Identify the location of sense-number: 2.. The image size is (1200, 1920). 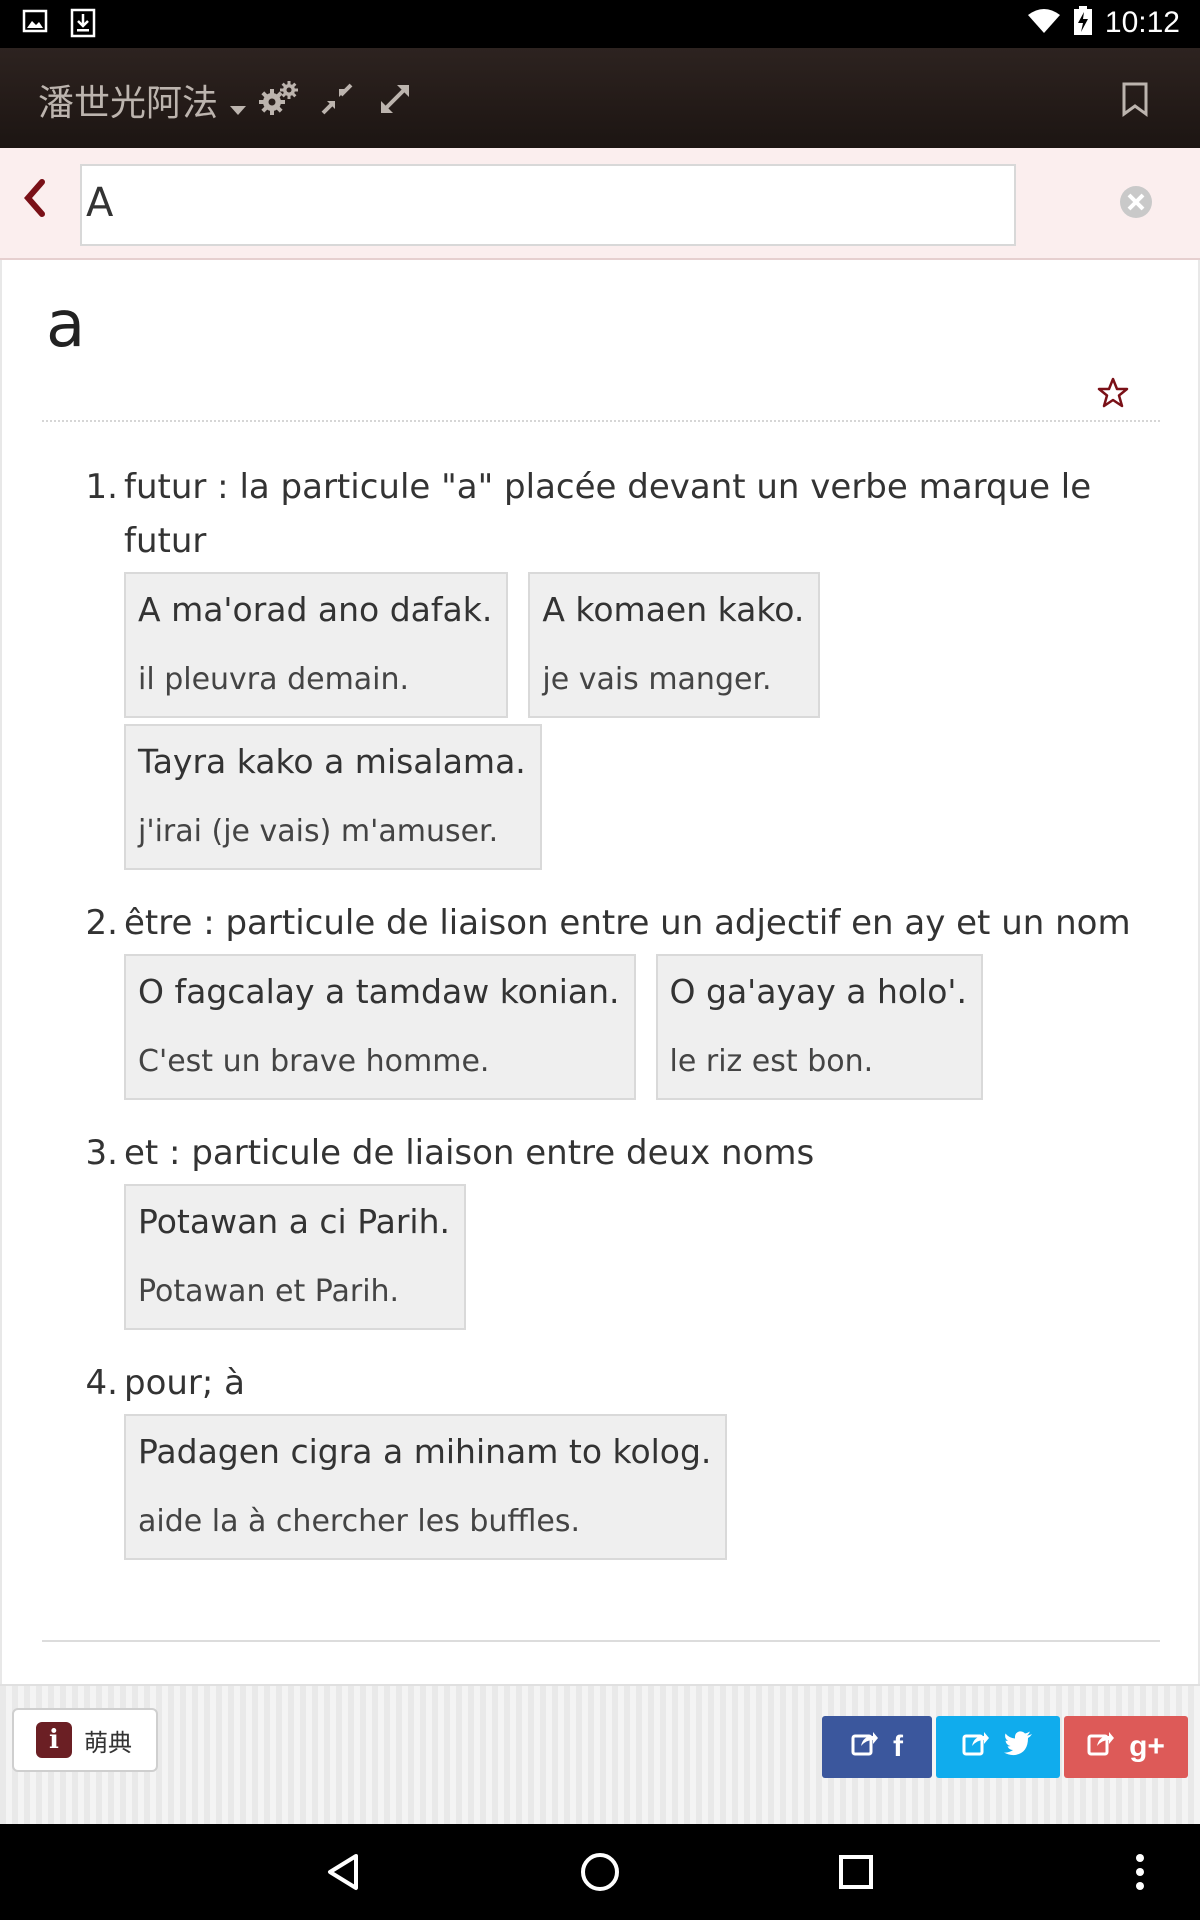
(101, 923).